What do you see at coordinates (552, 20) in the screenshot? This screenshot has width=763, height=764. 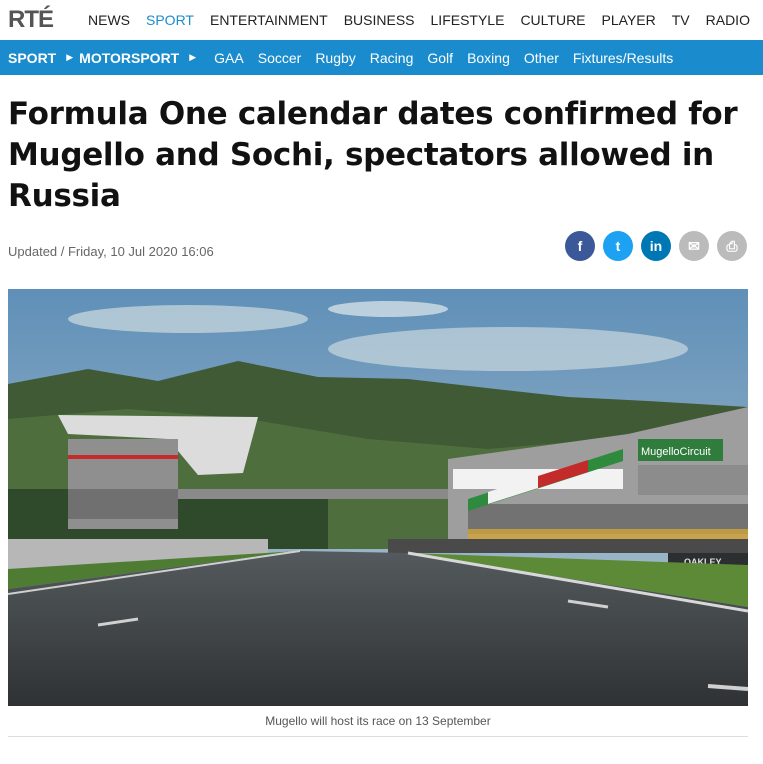 I see `top-nav-culture: CULTURE` at bounding box center [552, 20].